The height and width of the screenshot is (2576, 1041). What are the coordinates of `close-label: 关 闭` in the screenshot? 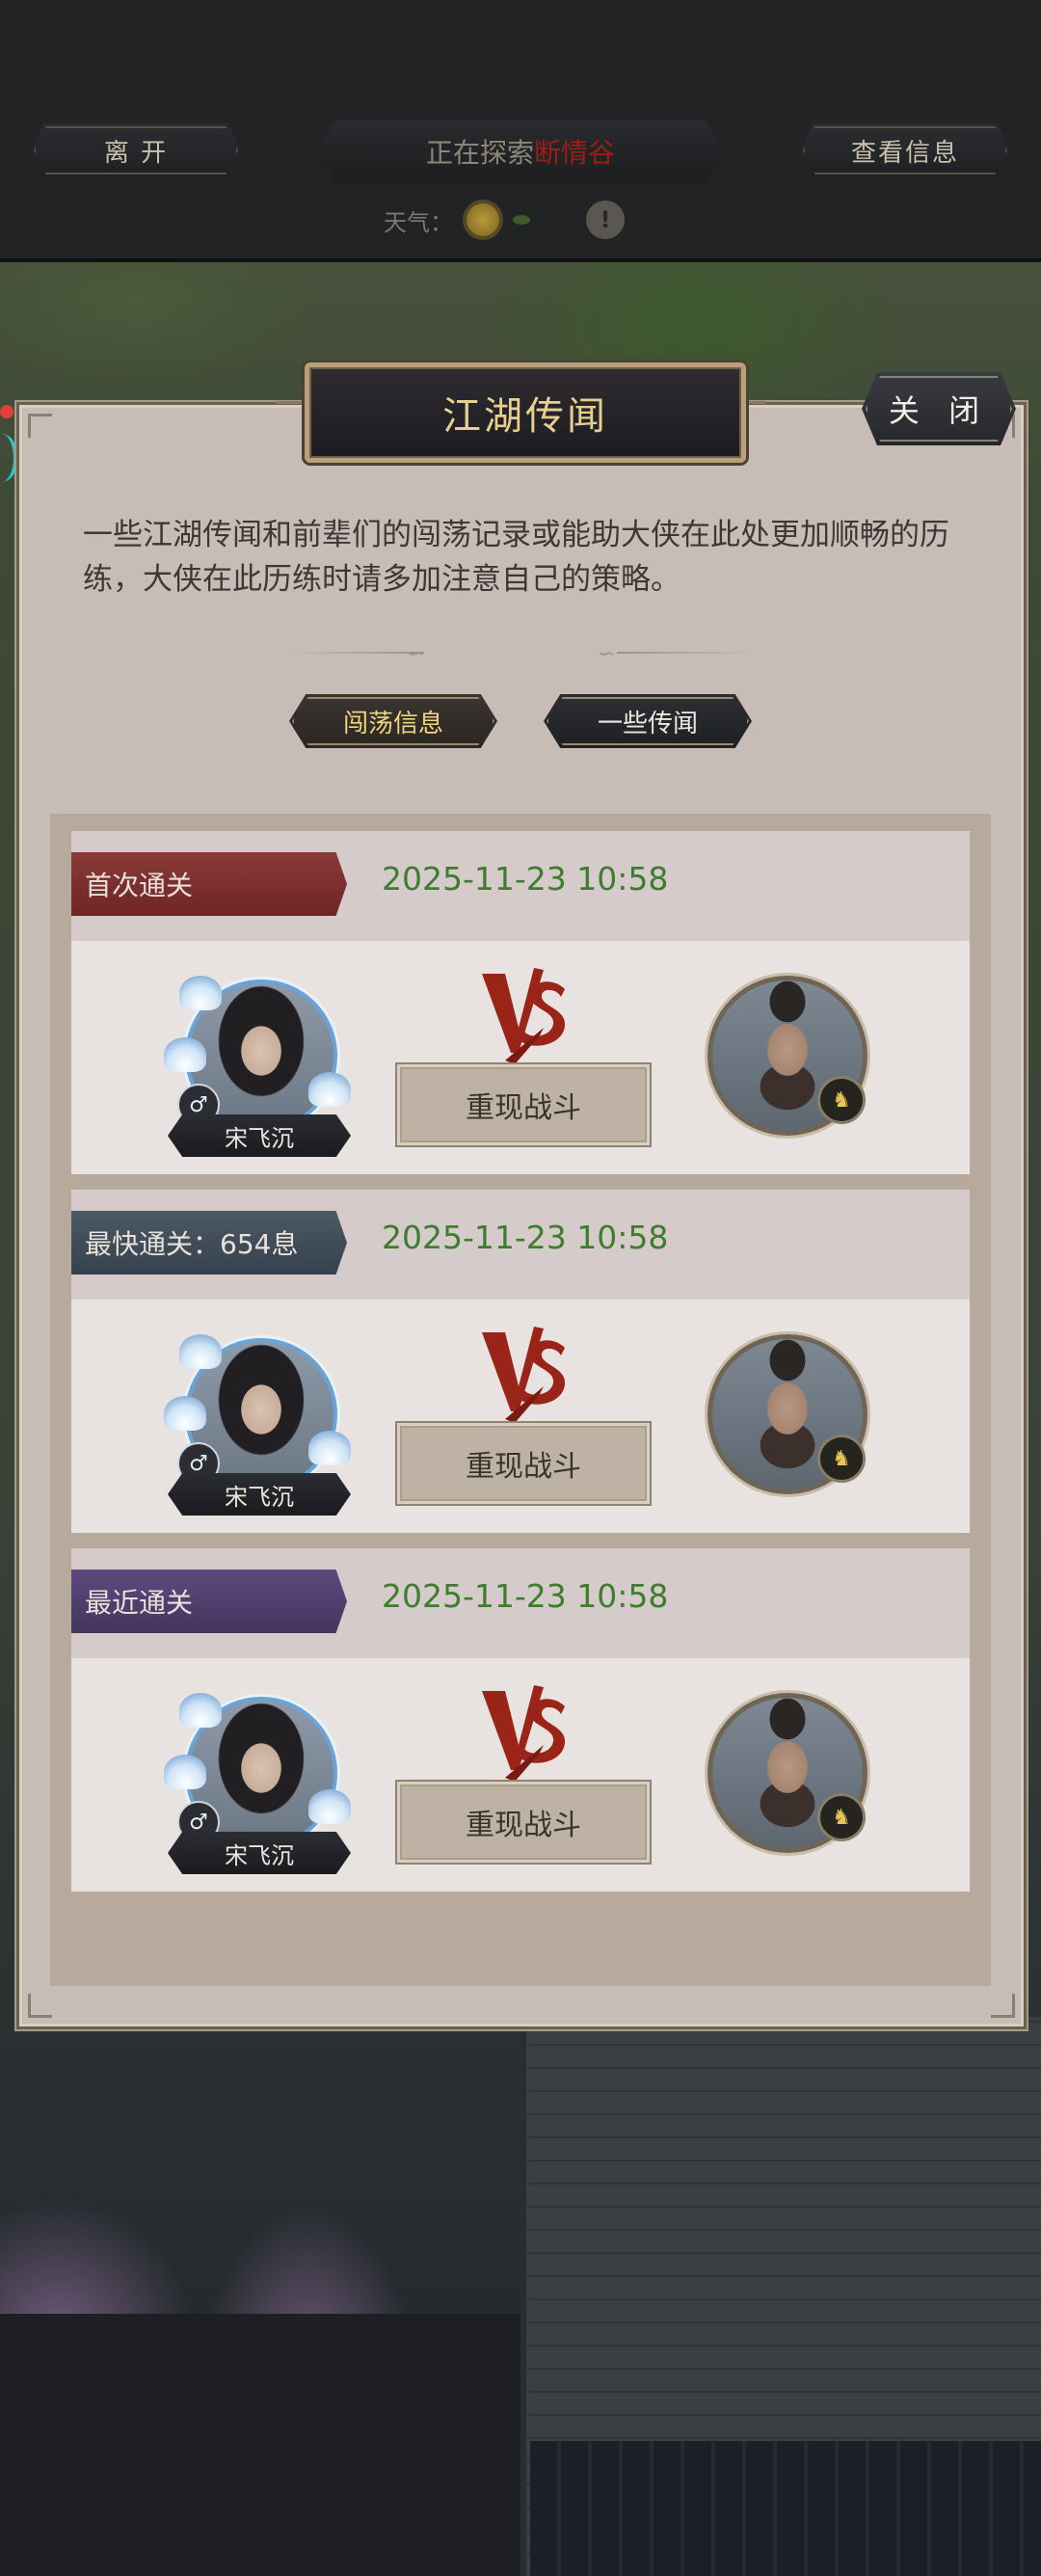 It's located at (939, 411).